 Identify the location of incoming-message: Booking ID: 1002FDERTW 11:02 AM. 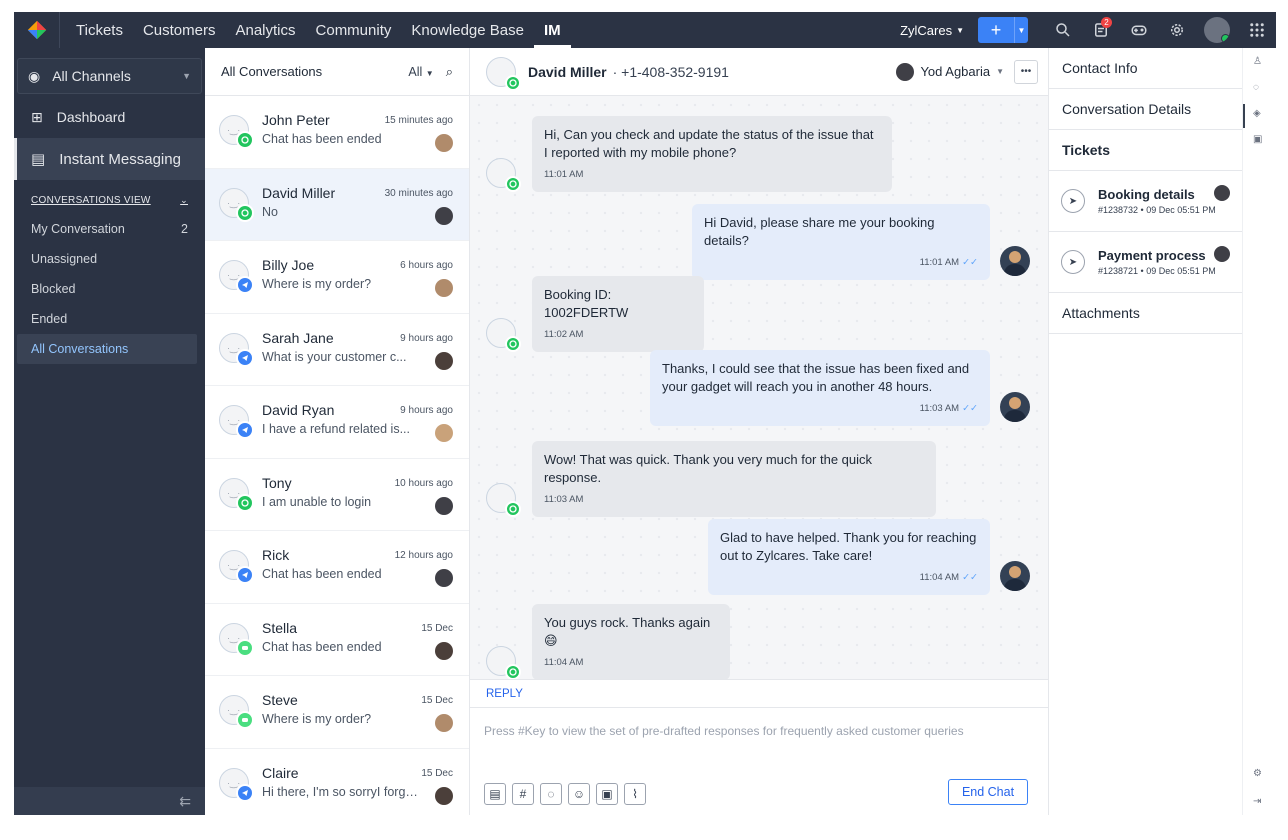
(618, 314).